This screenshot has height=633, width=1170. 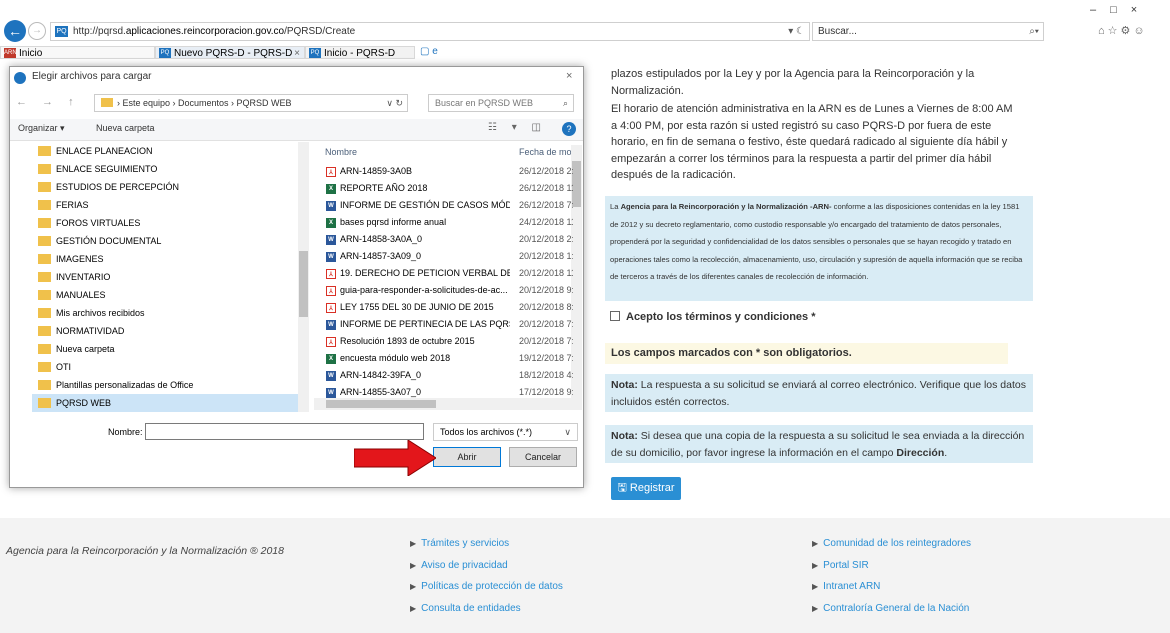 I want to click on column-date: Fecha de moc, so click(x=547, y=152).